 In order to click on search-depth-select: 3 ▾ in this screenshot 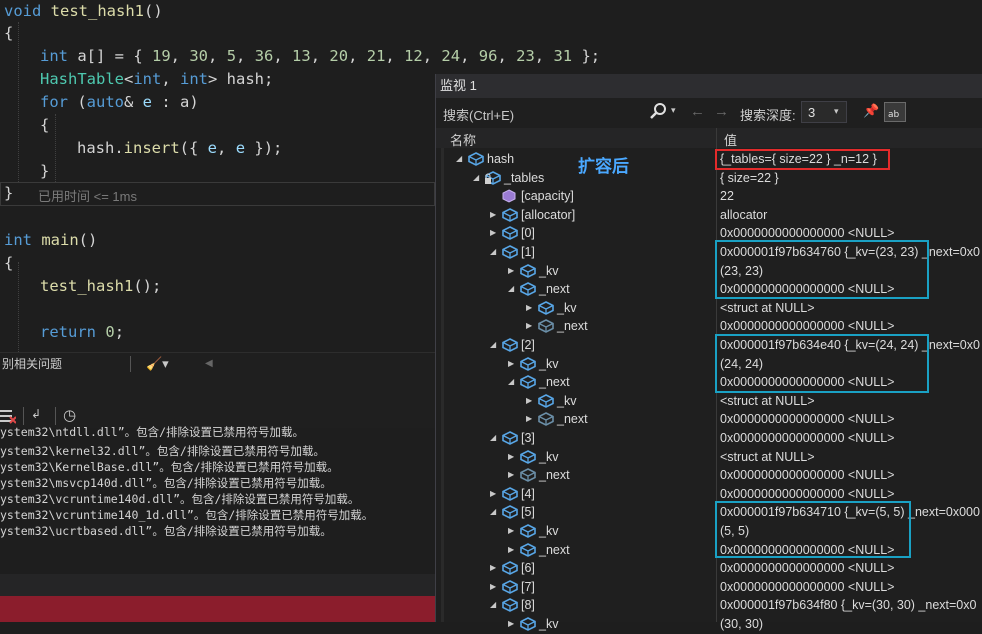, I will do `click(824, 112)`.